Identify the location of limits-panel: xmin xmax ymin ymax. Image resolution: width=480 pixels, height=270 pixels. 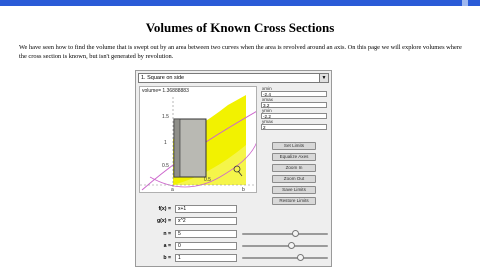
(295, 108).